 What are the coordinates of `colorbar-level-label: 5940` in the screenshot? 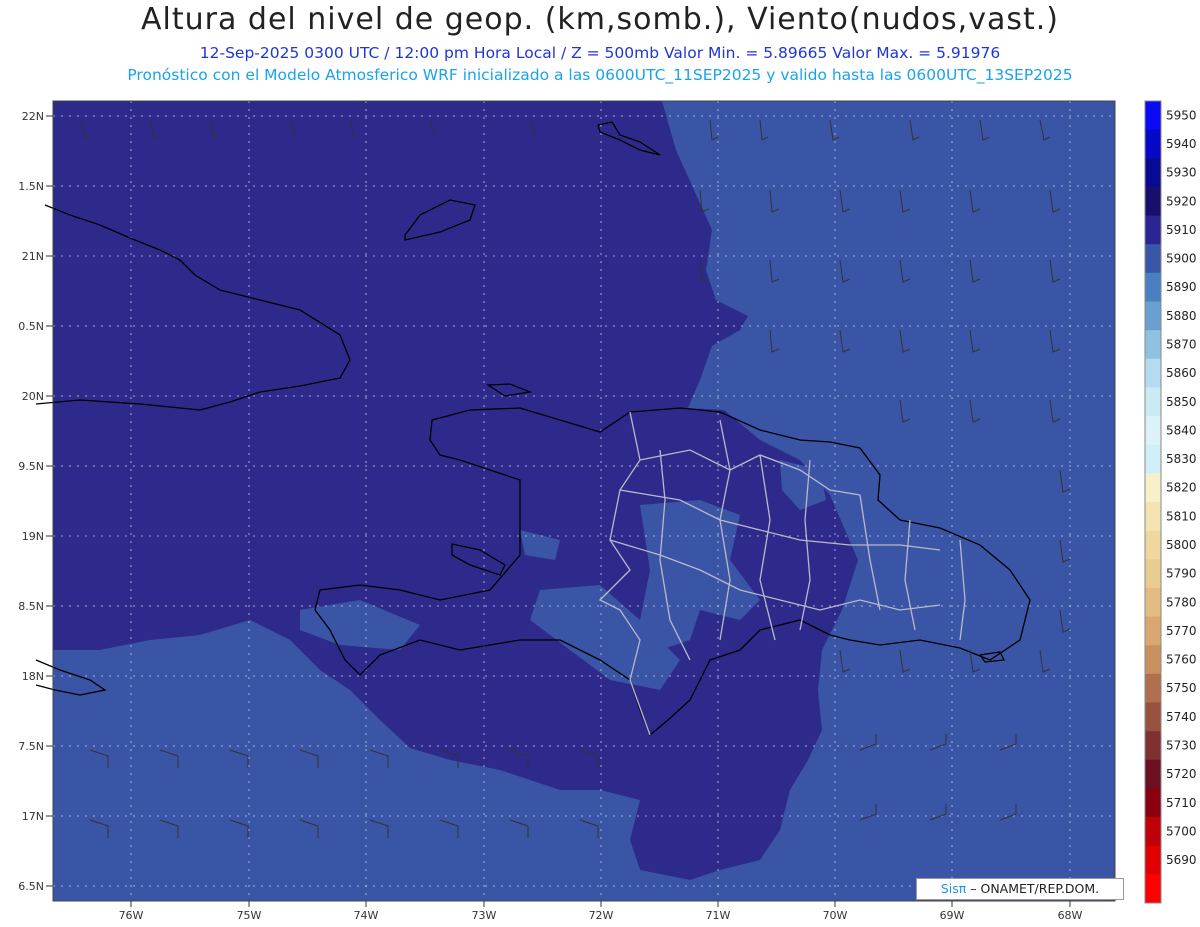 It's located at (1181, 144).